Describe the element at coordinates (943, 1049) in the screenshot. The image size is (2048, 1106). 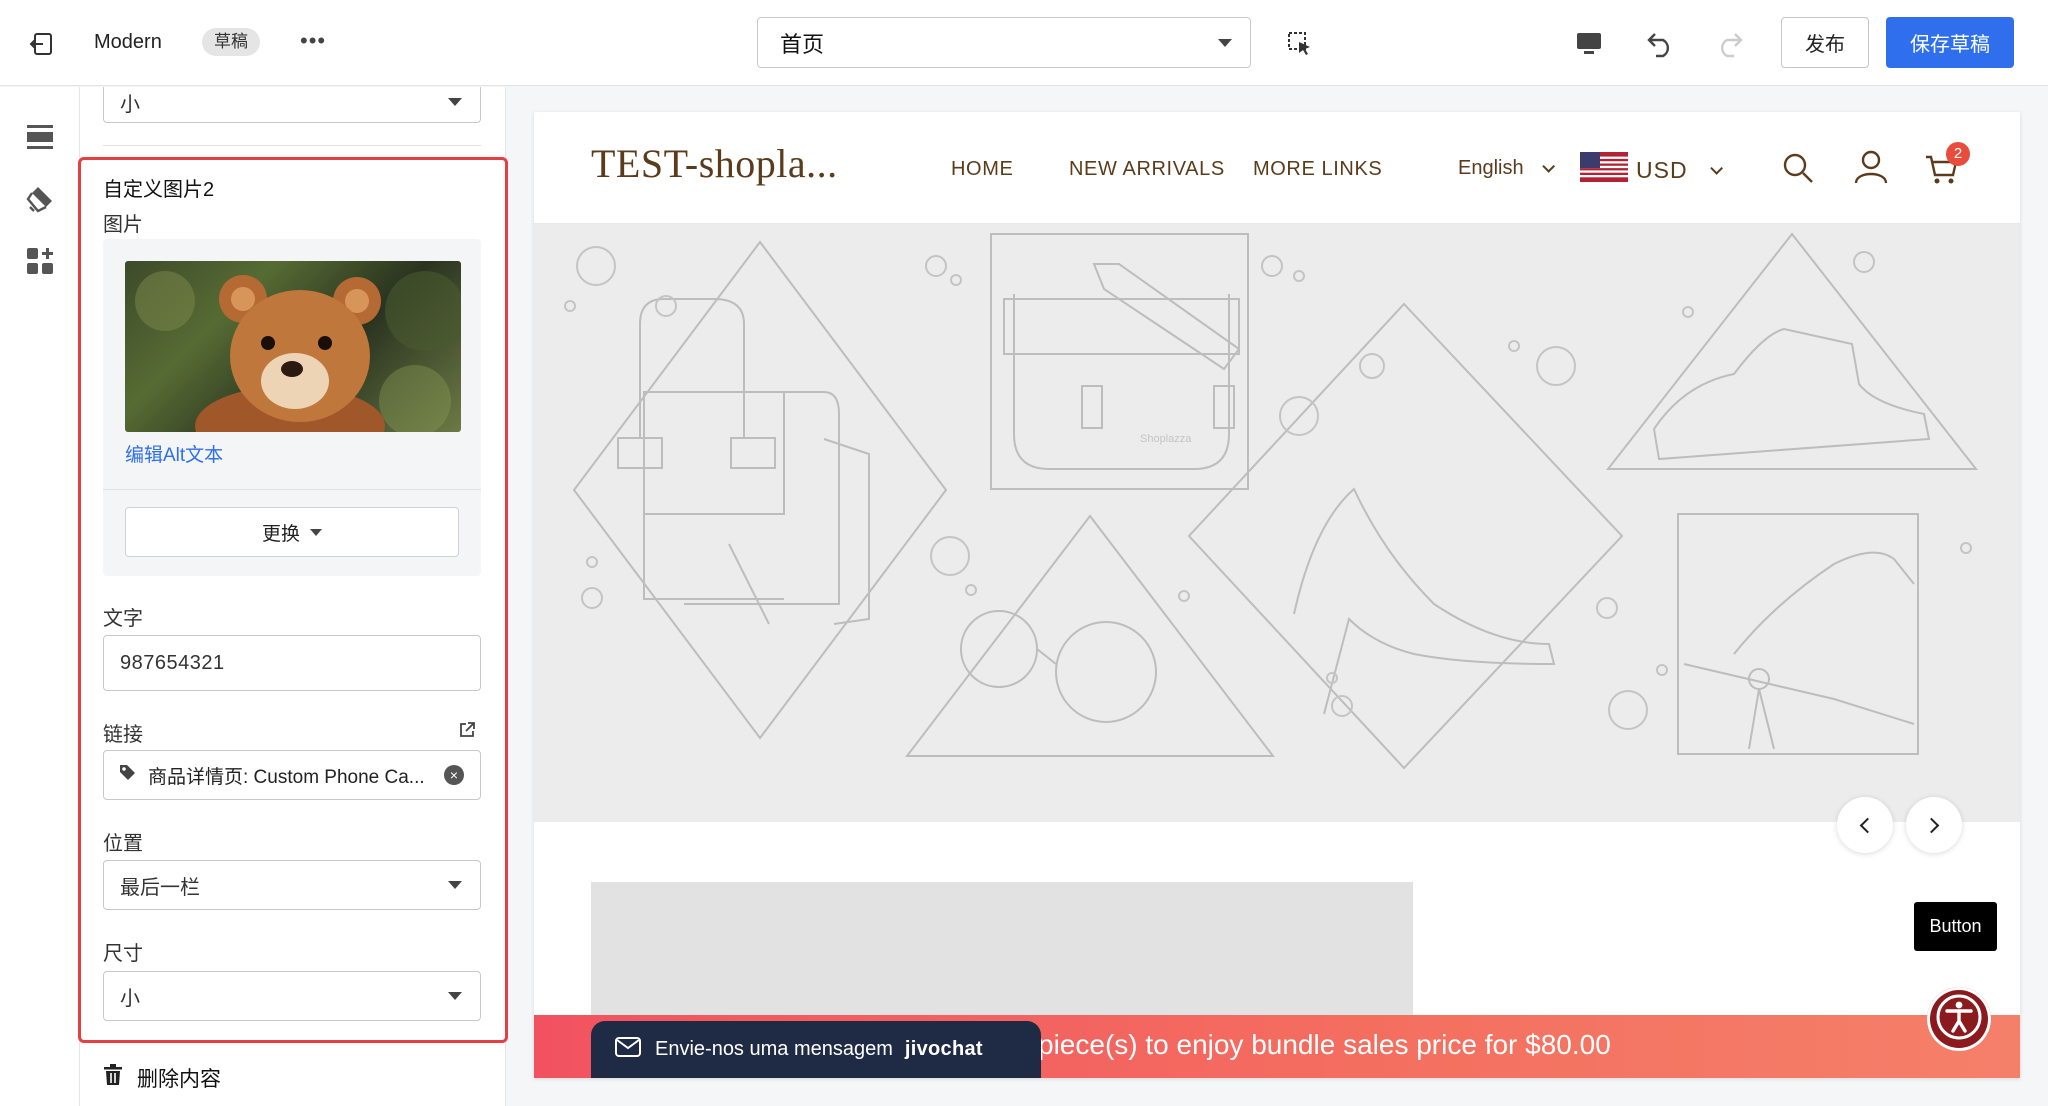
I see `chat-brand: jivochat` at that location.